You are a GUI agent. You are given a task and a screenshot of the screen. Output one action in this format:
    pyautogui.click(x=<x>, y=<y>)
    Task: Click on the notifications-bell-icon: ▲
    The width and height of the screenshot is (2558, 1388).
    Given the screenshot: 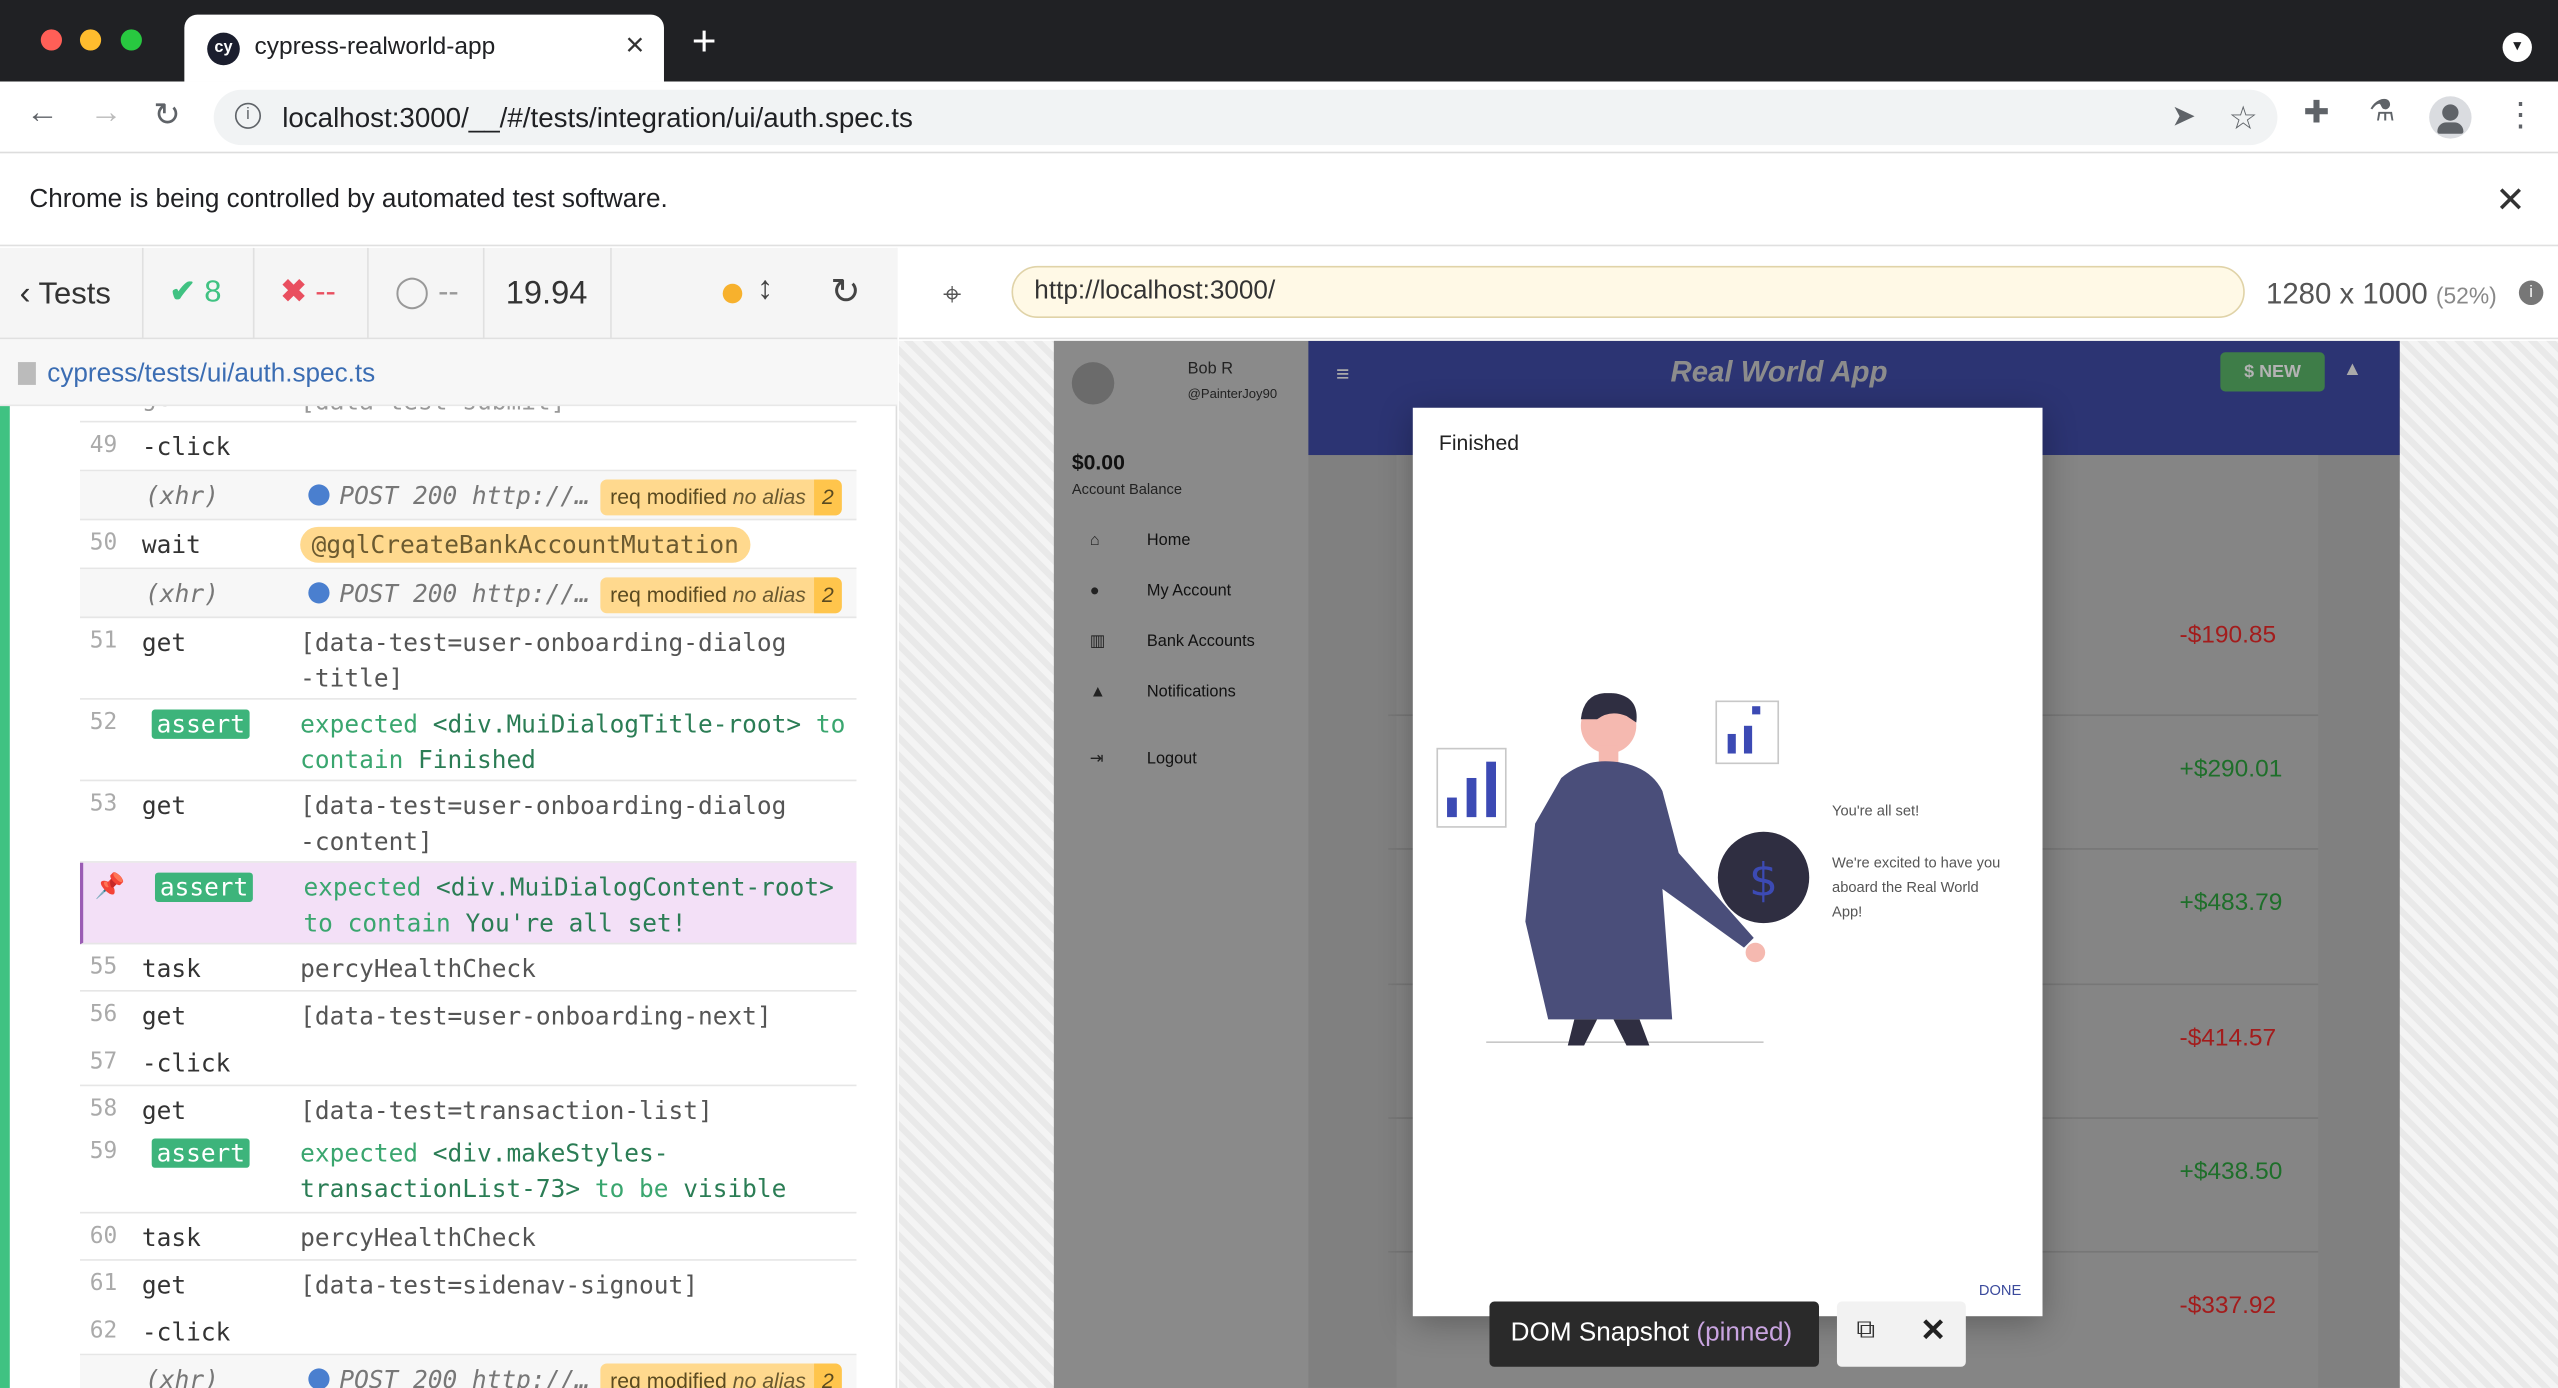 What is the action you would take?
    pyautogui.click(x=2352, y=368)
    